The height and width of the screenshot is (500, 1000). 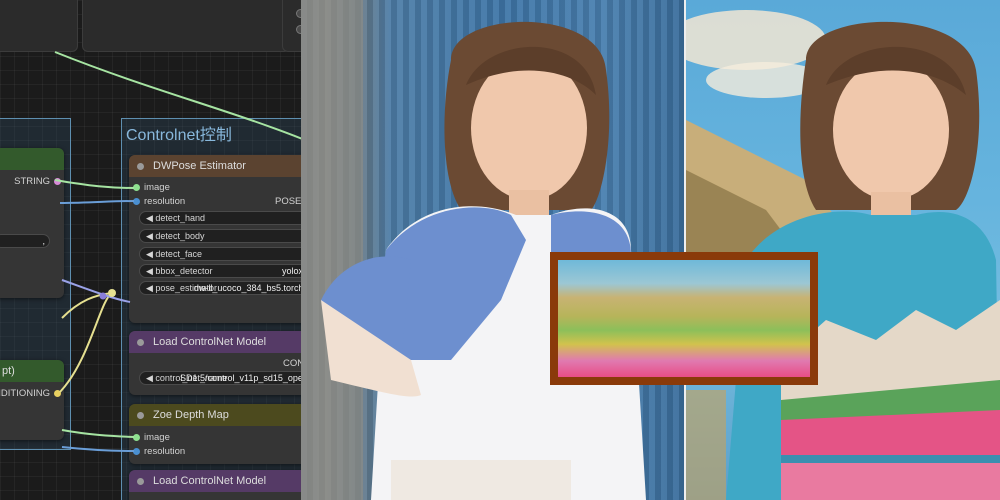 I want to click on painted-landscape-icon, so click(x=684, y=318).